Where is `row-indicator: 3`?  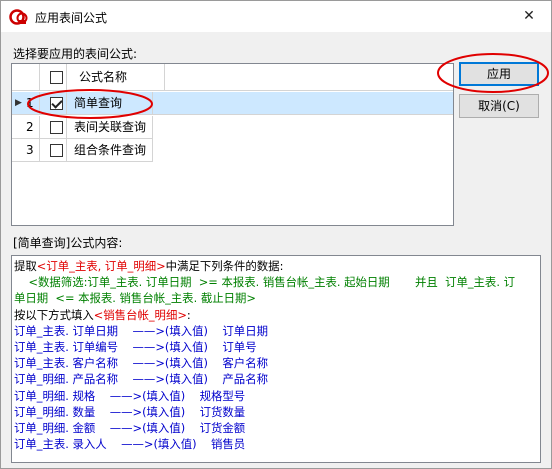
row-indicator: 3 is located at coordinates (26, 150).